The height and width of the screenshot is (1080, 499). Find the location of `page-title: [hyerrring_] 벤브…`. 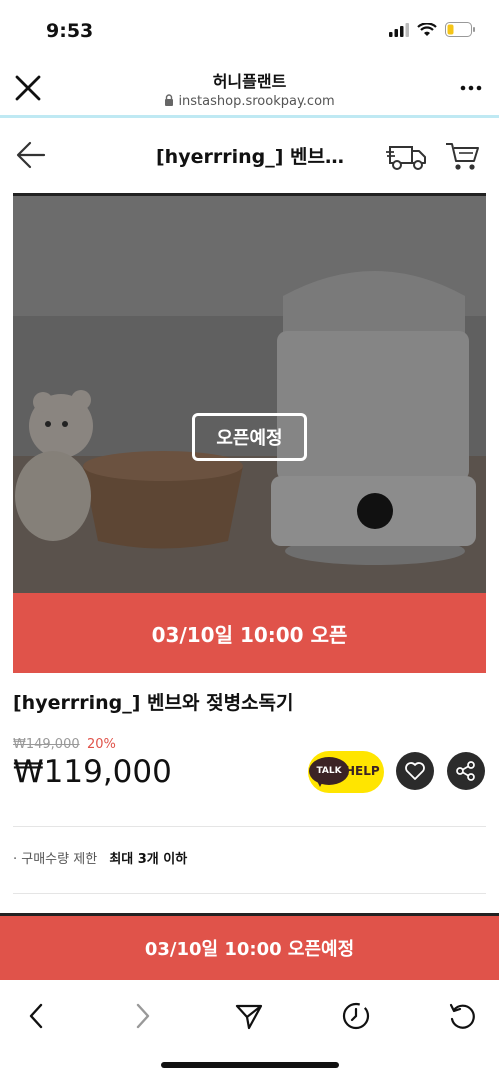

page-title: [hyerrring_] 벤브… is located at coordinates (250, 157).